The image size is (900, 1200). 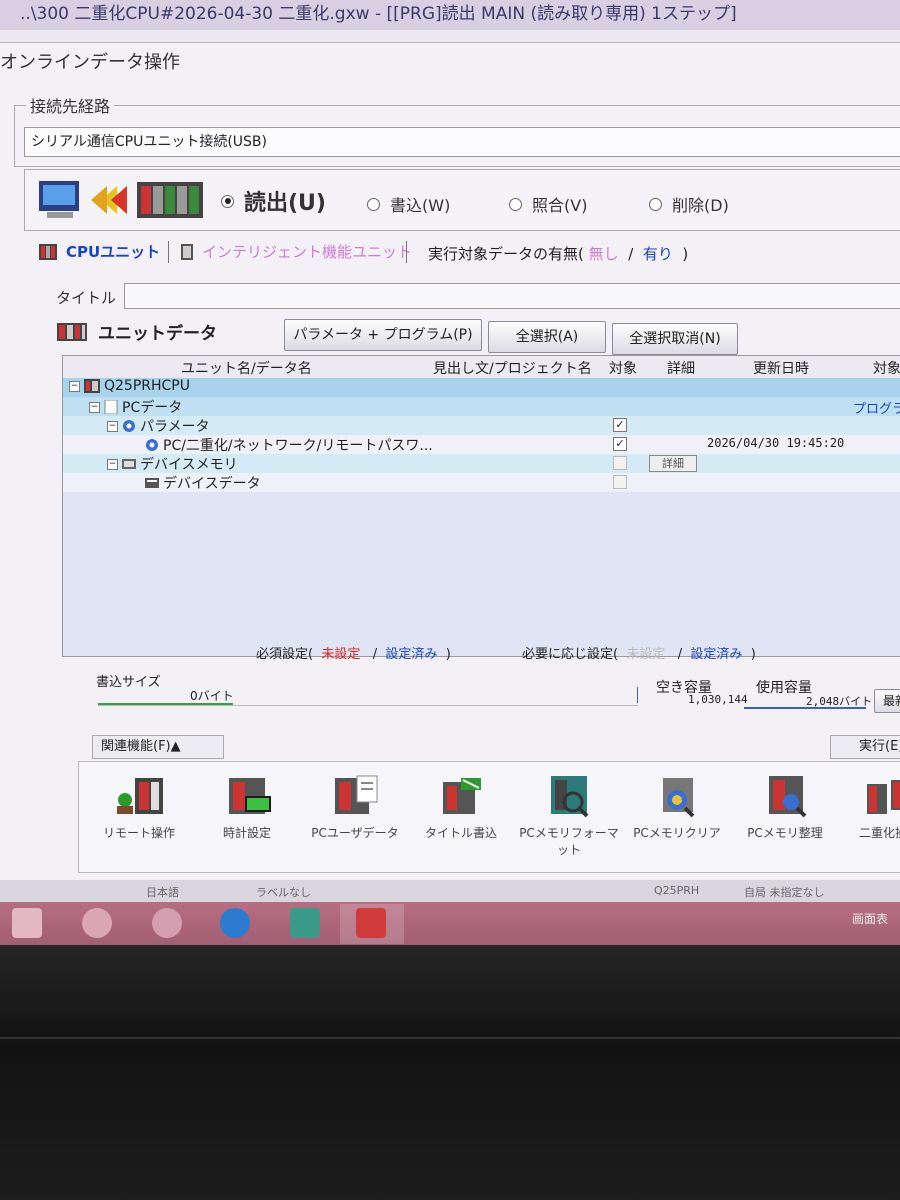 What do you see at coordinates (70, 105) in the screenshot?
I see `route-group-label: 接続先経路` at bounding box center [70, 105].